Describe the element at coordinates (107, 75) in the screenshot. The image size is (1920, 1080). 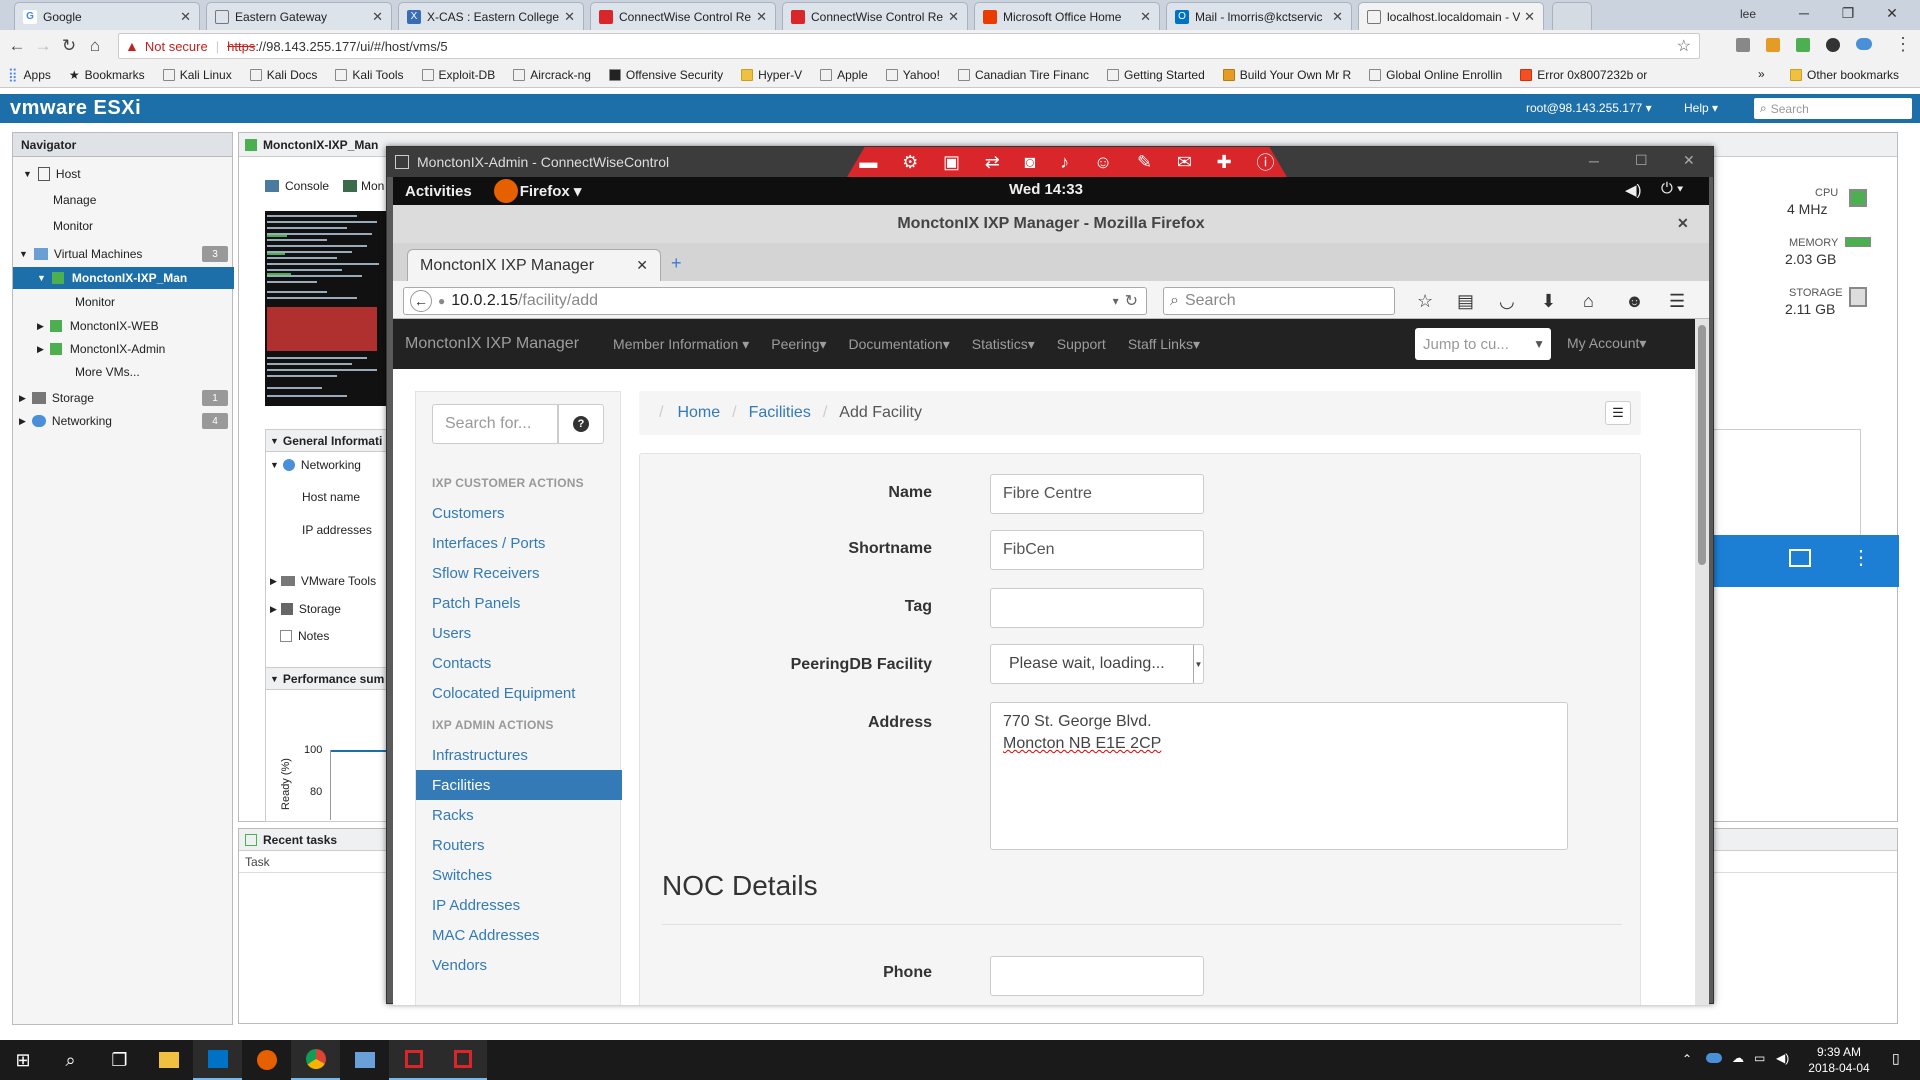
I see `bookmark-item: ★ Bookmarks` at that location.